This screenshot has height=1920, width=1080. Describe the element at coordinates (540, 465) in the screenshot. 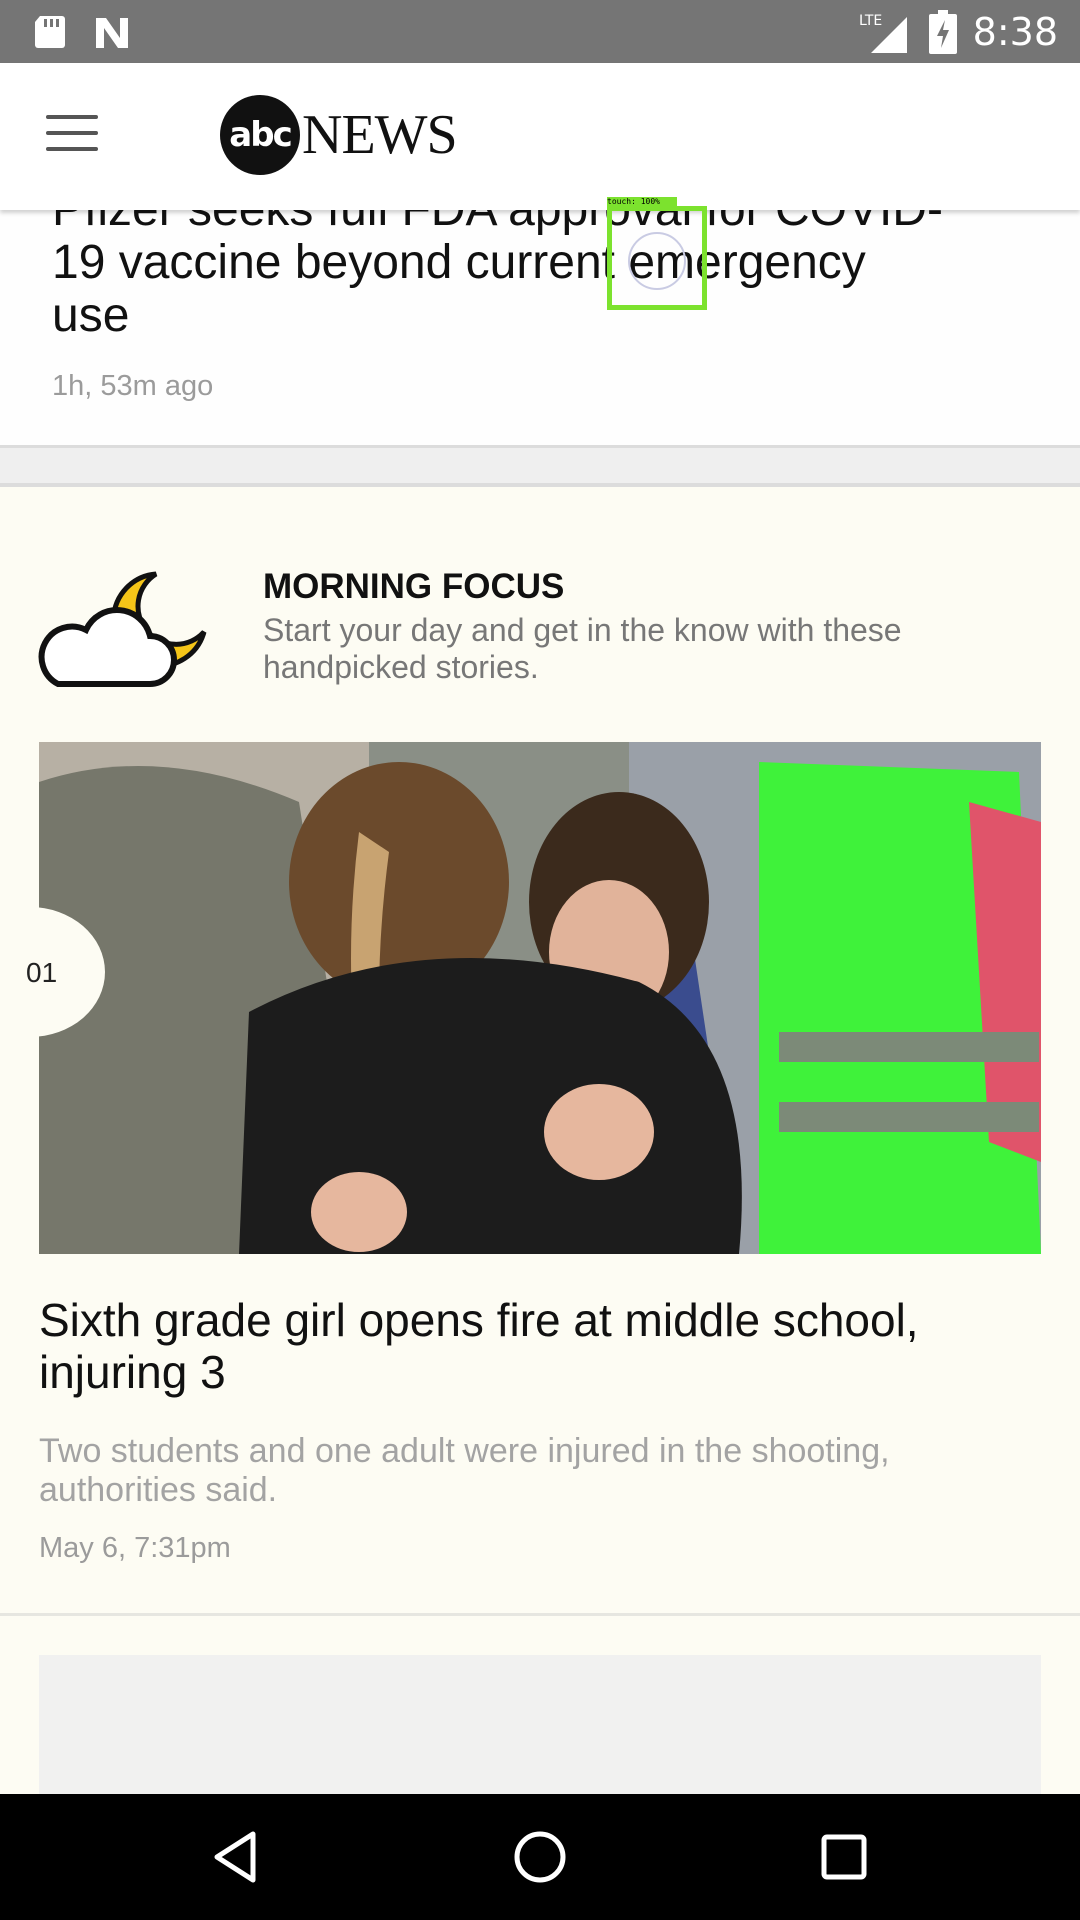

I see `section-divider` at that location.